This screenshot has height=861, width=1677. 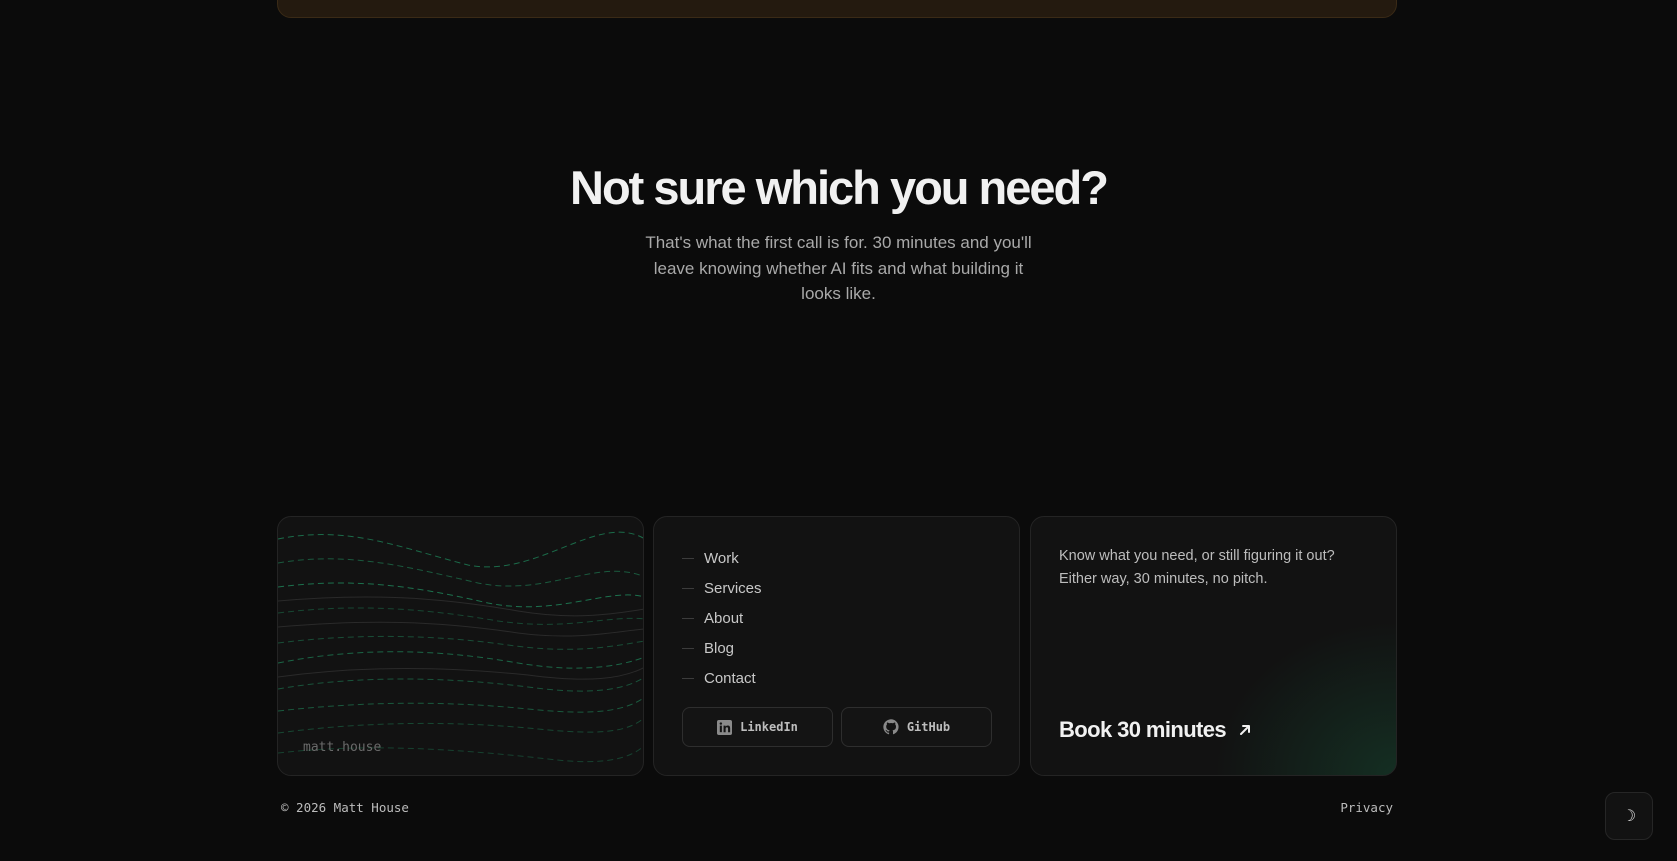 I want to click on section-title: Not sure which you need?, so click(x=839, y=187).